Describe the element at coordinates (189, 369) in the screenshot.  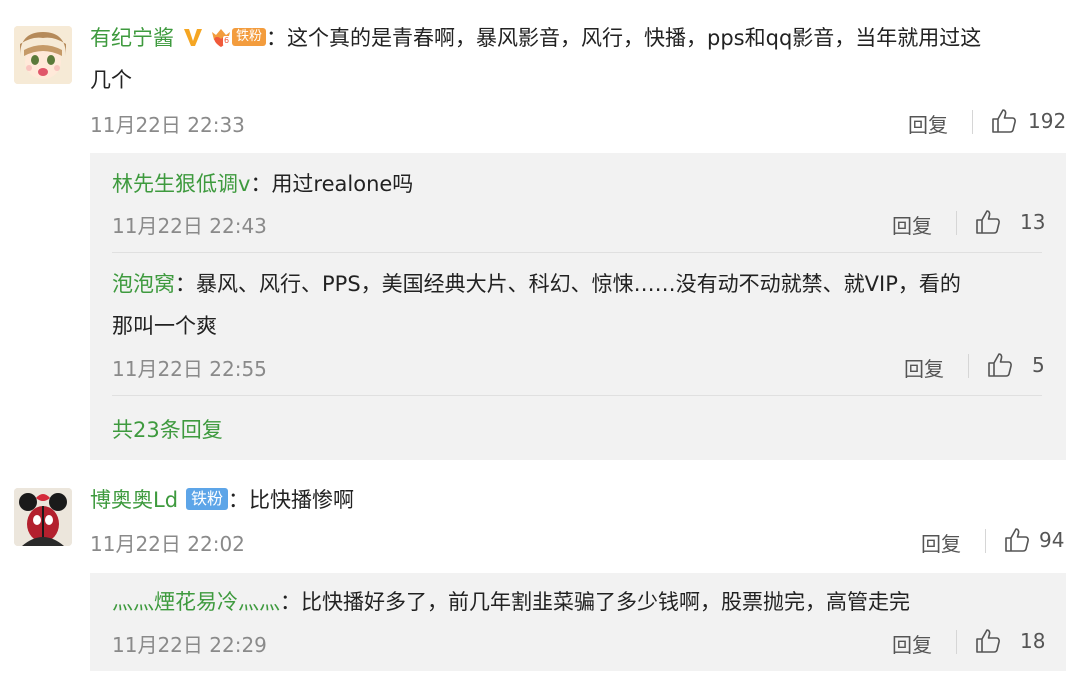
I see `reply-time: 11月22日 22:55` at that location.